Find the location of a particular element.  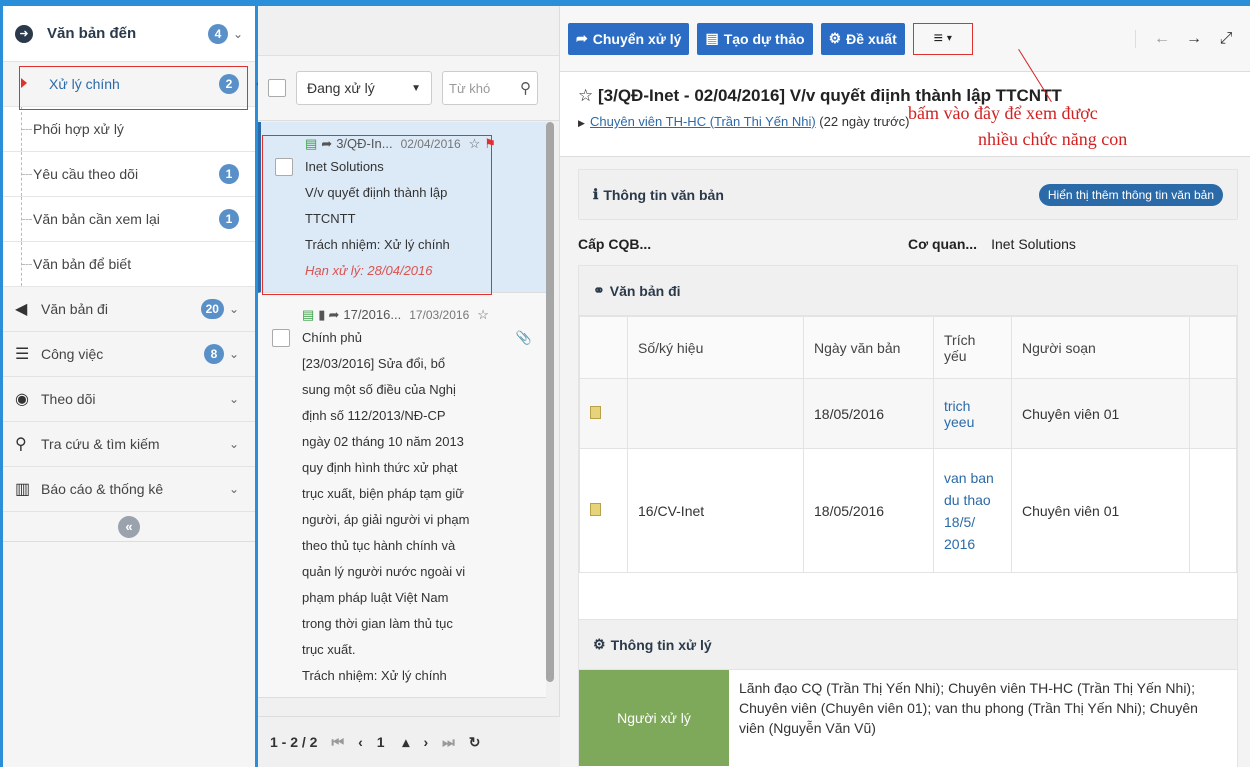

sidebar-item-label: Xử lý chính is located at coordinates (84, 84).